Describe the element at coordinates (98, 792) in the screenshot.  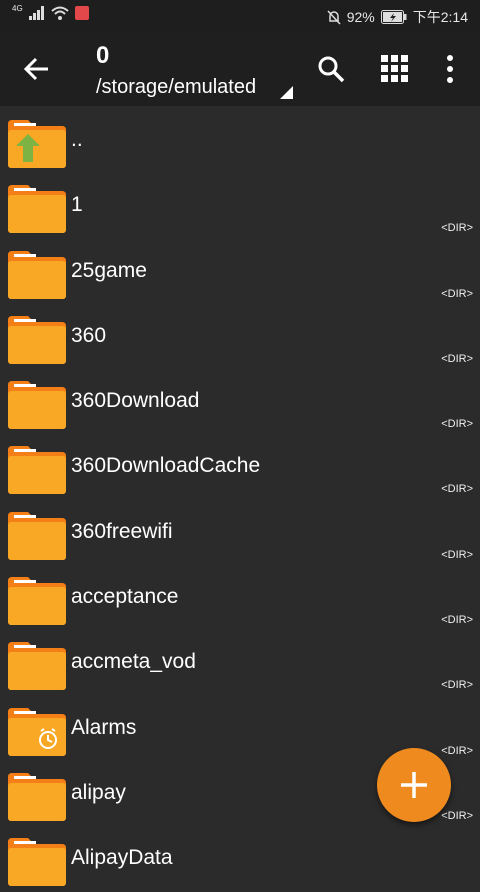
I see `file-name: alipay` at that location.